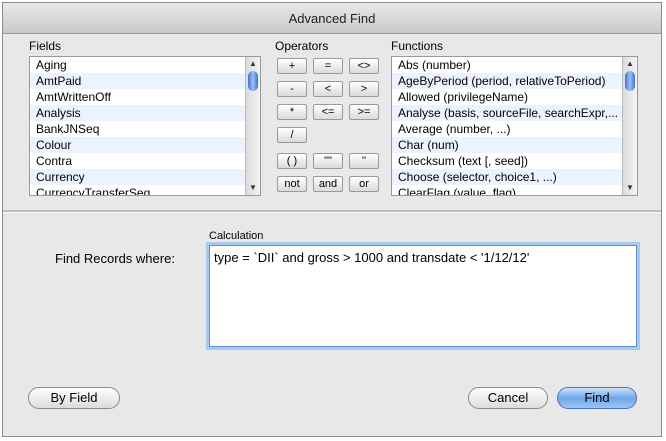 The width and height of the screenshot is (666, 441). I want to click on operator-button: or, so click(364, 184).